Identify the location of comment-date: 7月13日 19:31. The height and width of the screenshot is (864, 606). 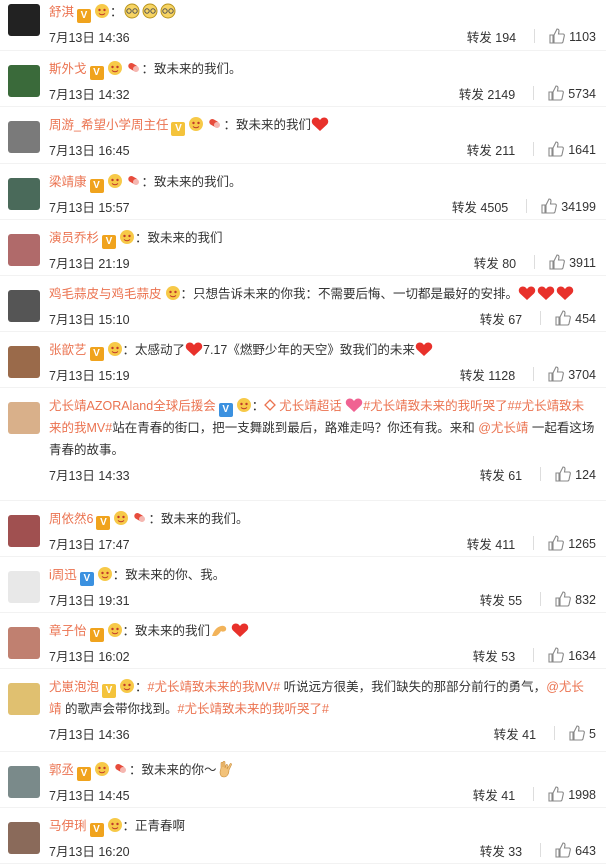
(89, 600).